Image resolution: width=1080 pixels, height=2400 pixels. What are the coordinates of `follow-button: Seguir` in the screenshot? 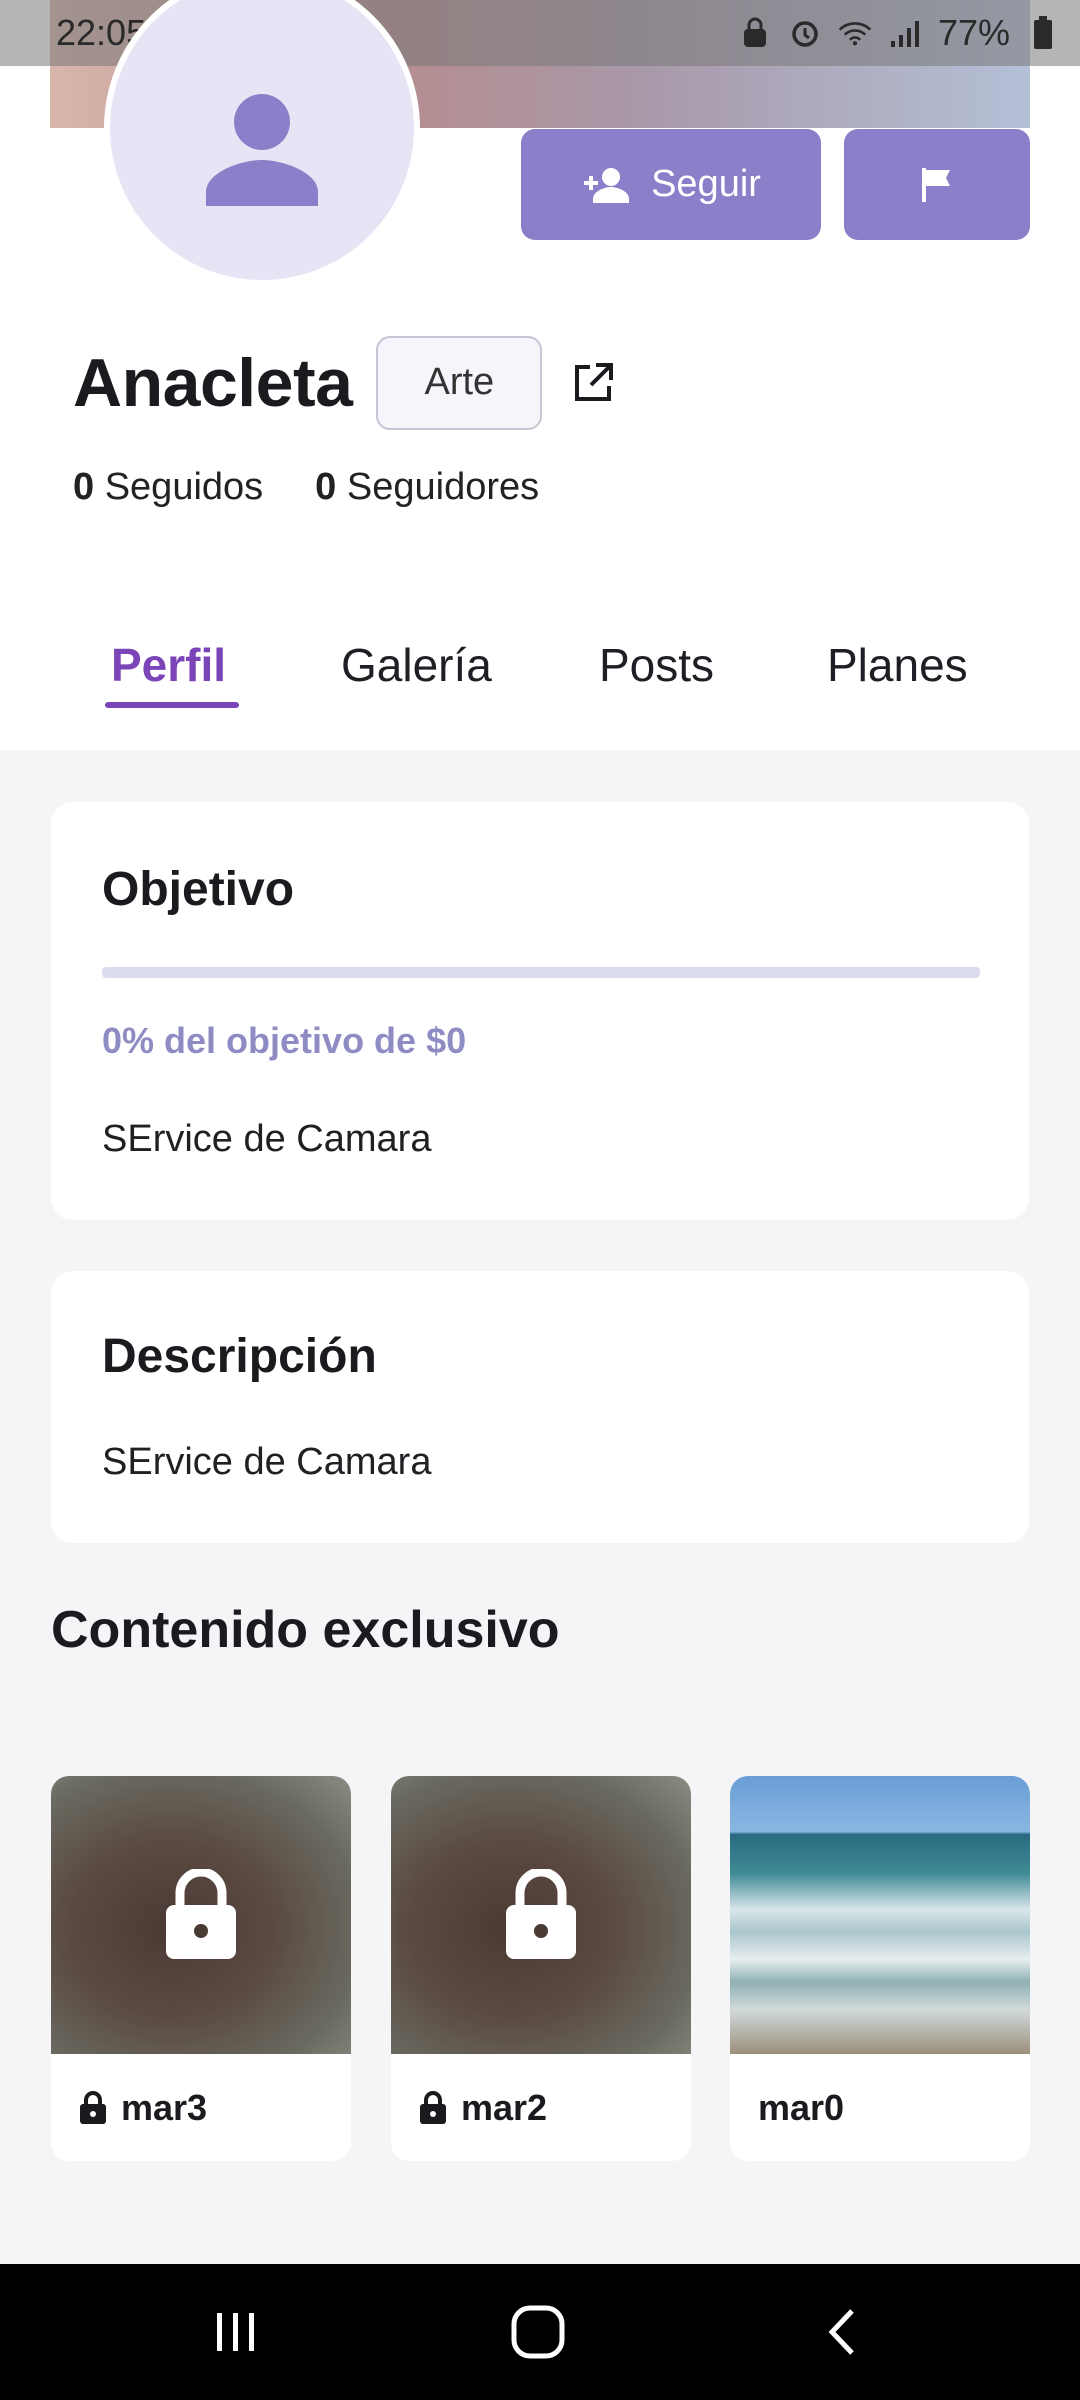 It's located at (671, 184).